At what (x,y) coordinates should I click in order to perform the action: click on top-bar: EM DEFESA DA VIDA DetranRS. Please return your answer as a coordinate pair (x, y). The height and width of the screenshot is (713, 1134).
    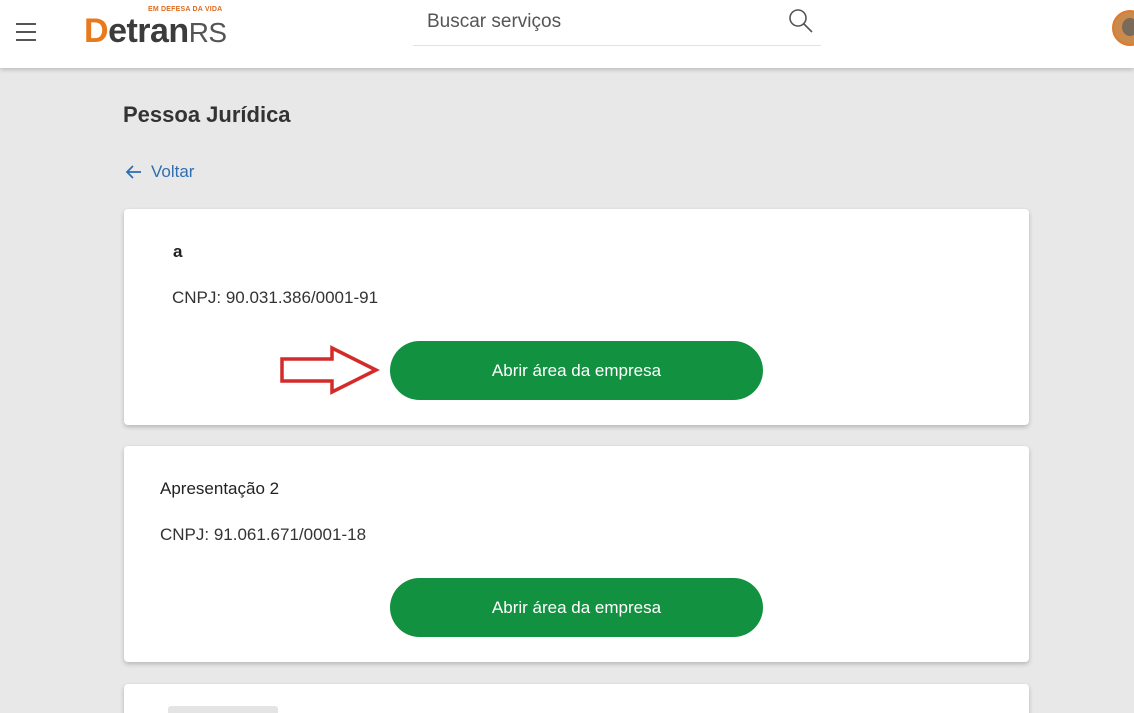
    Looking at the image, I should click on (567, 34).